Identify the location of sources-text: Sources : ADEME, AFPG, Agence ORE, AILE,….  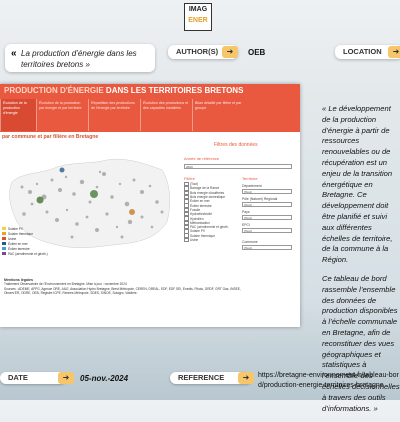
(122, 291).